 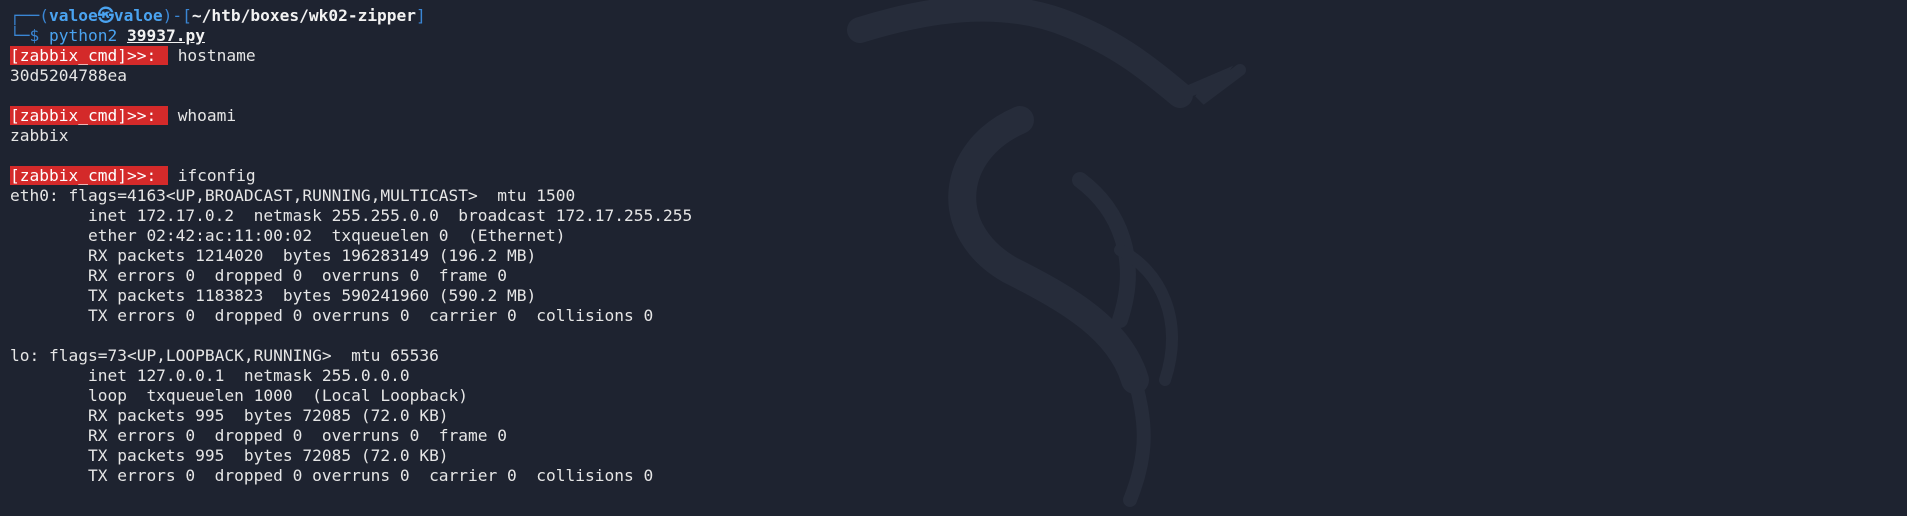 I want to click on prompt-user: valoe, so click(x=73, y=15).